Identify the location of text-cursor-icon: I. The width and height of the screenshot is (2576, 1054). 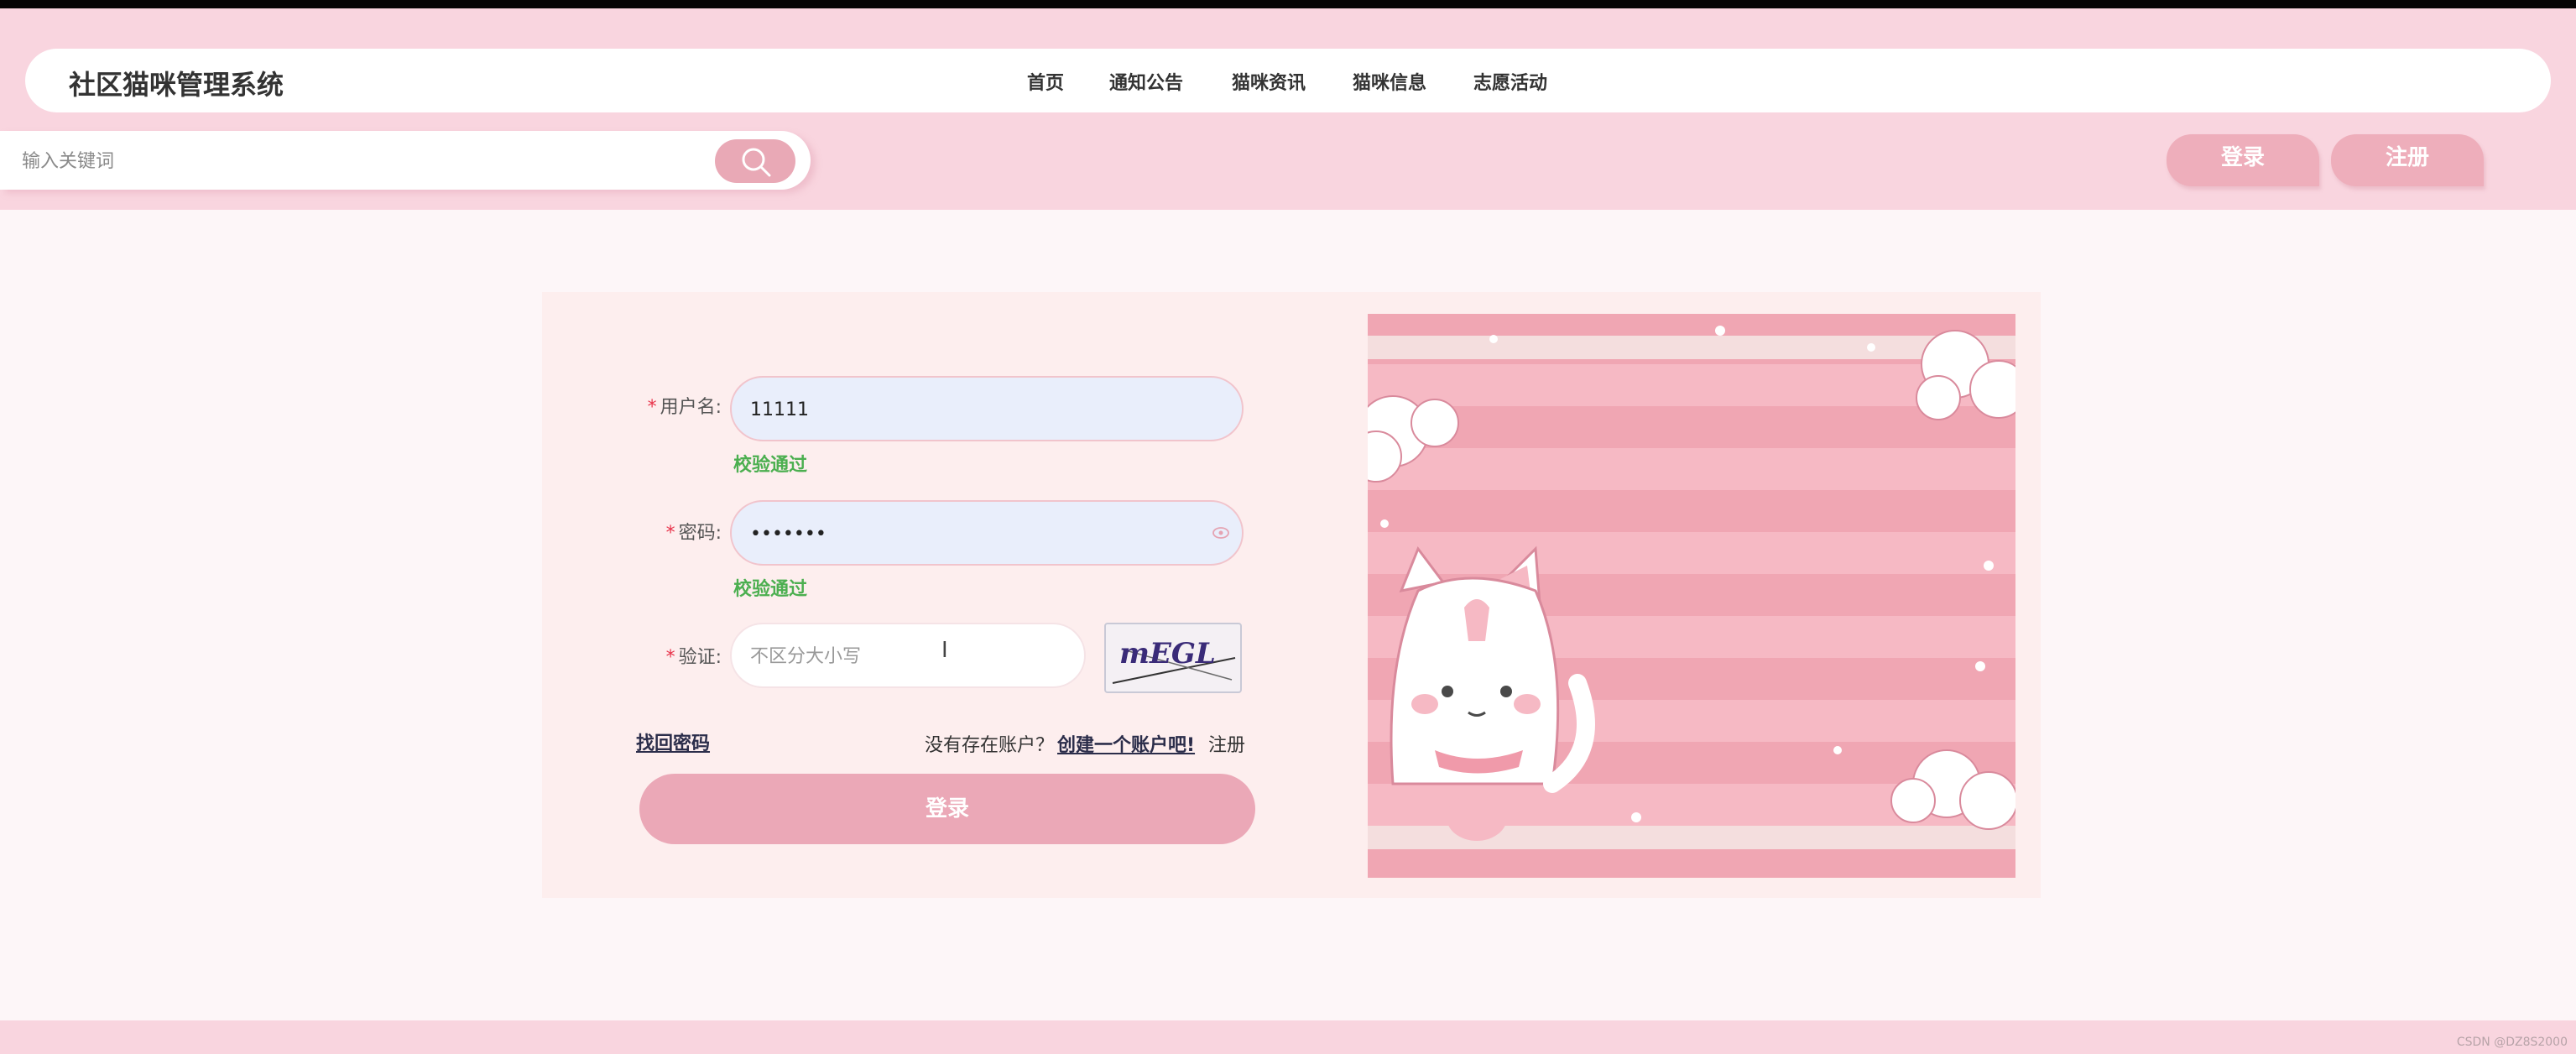
(944, 650).